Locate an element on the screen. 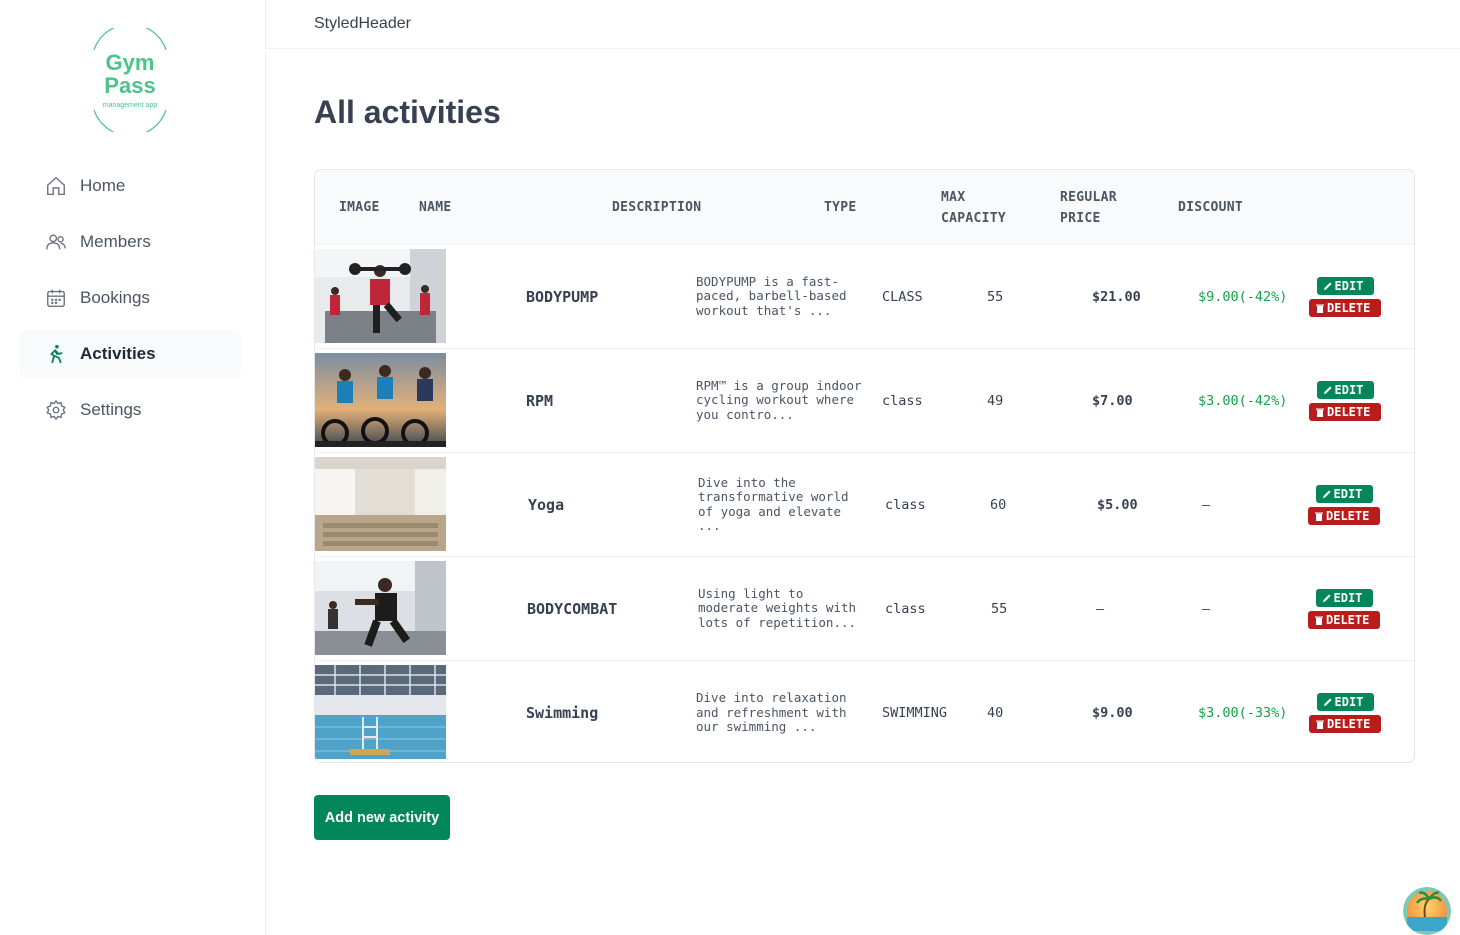 The image size is (1460, 935). avatar is located at coordinates (1427, 911).